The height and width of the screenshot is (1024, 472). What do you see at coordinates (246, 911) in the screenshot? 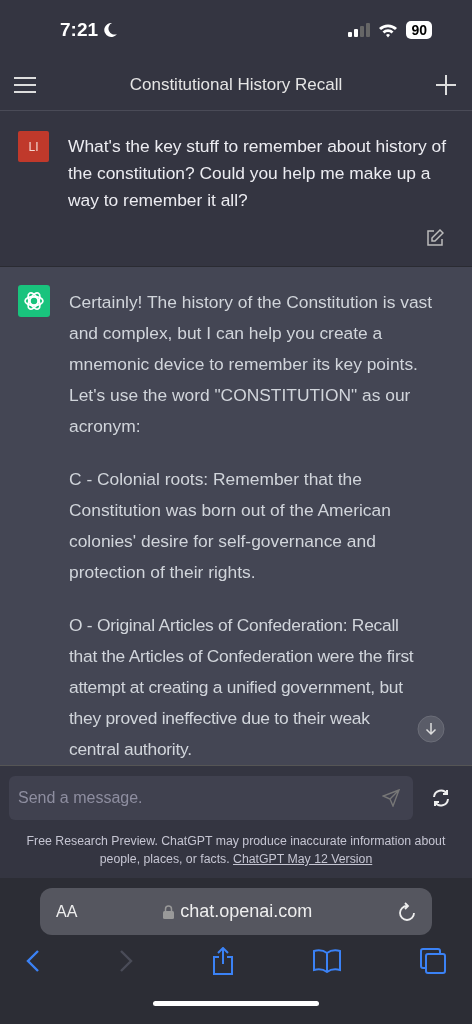
I see `url-text: chat.openai.com` at bounding box center [246, 911].